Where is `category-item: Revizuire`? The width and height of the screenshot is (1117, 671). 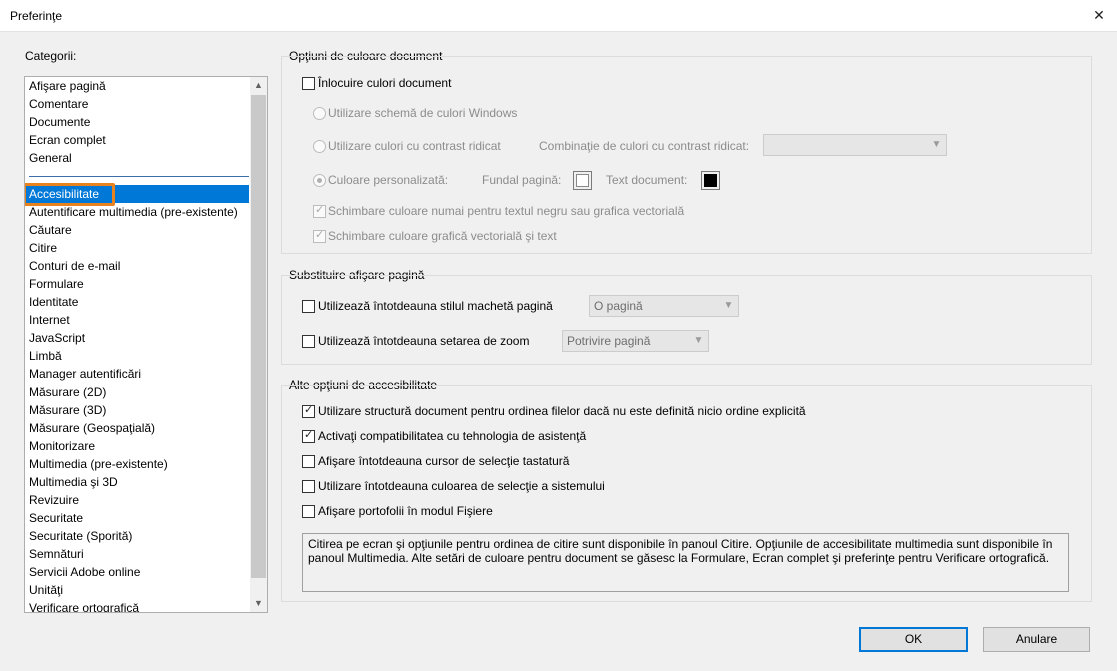 category-item: Revizuire is located at coordinates (54, 500).